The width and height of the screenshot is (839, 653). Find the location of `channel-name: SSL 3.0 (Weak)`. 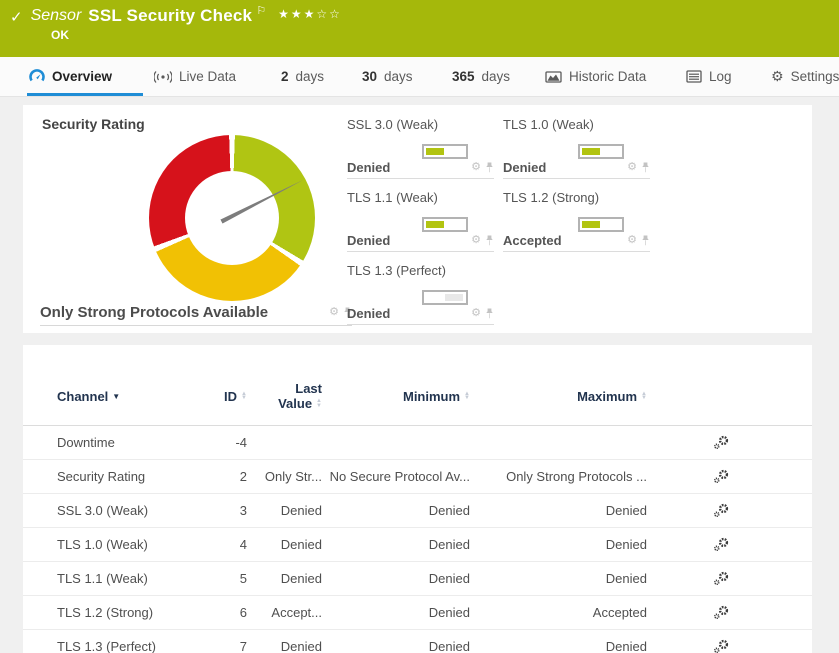

channel-name: SSL 3.0 (Weak) is located at coordinates (103, 510).